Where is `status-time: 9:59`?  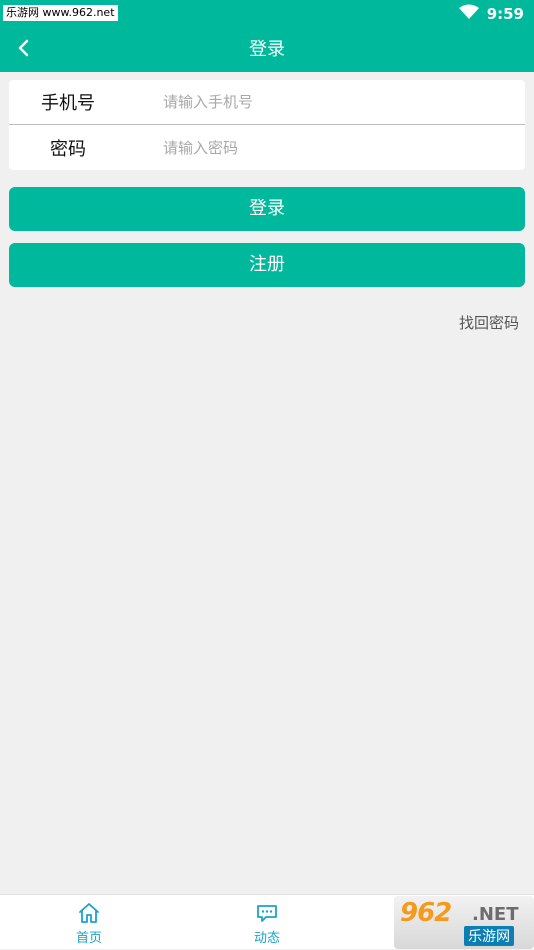 status-time: 9:59 is located at coordinates (505, 14).